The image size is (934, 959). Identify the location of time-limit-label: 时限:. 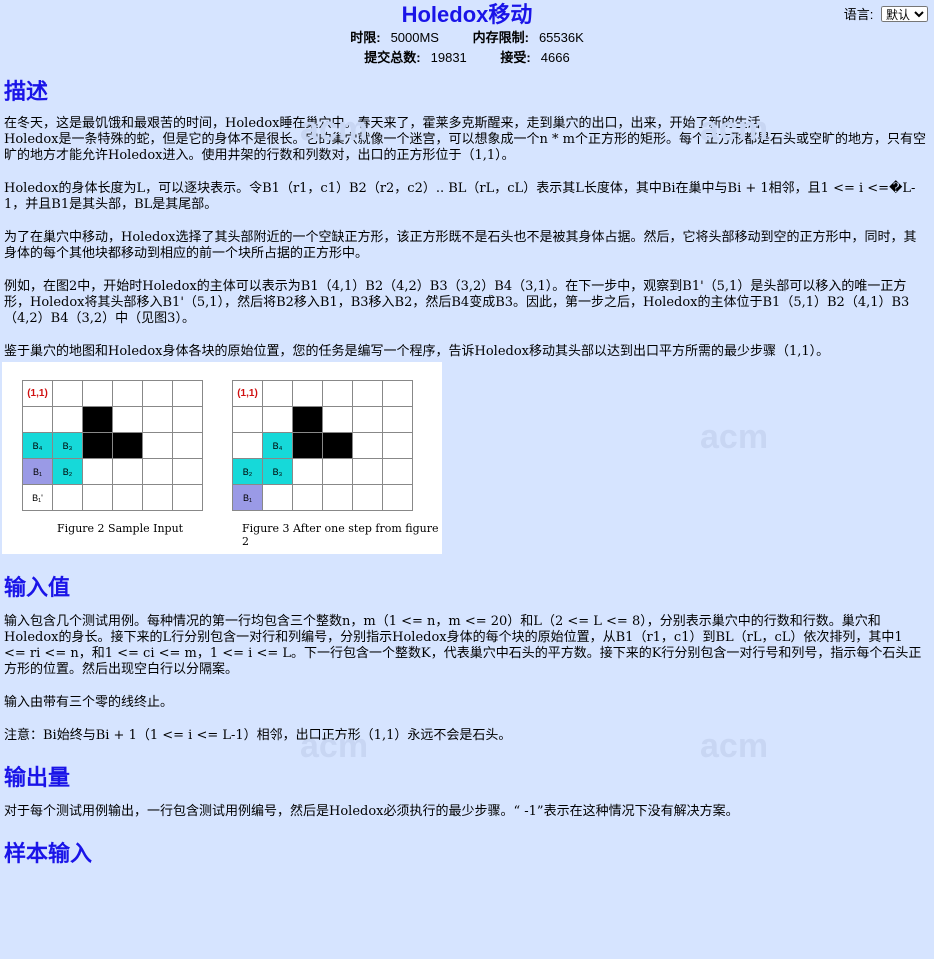
(365, 37).